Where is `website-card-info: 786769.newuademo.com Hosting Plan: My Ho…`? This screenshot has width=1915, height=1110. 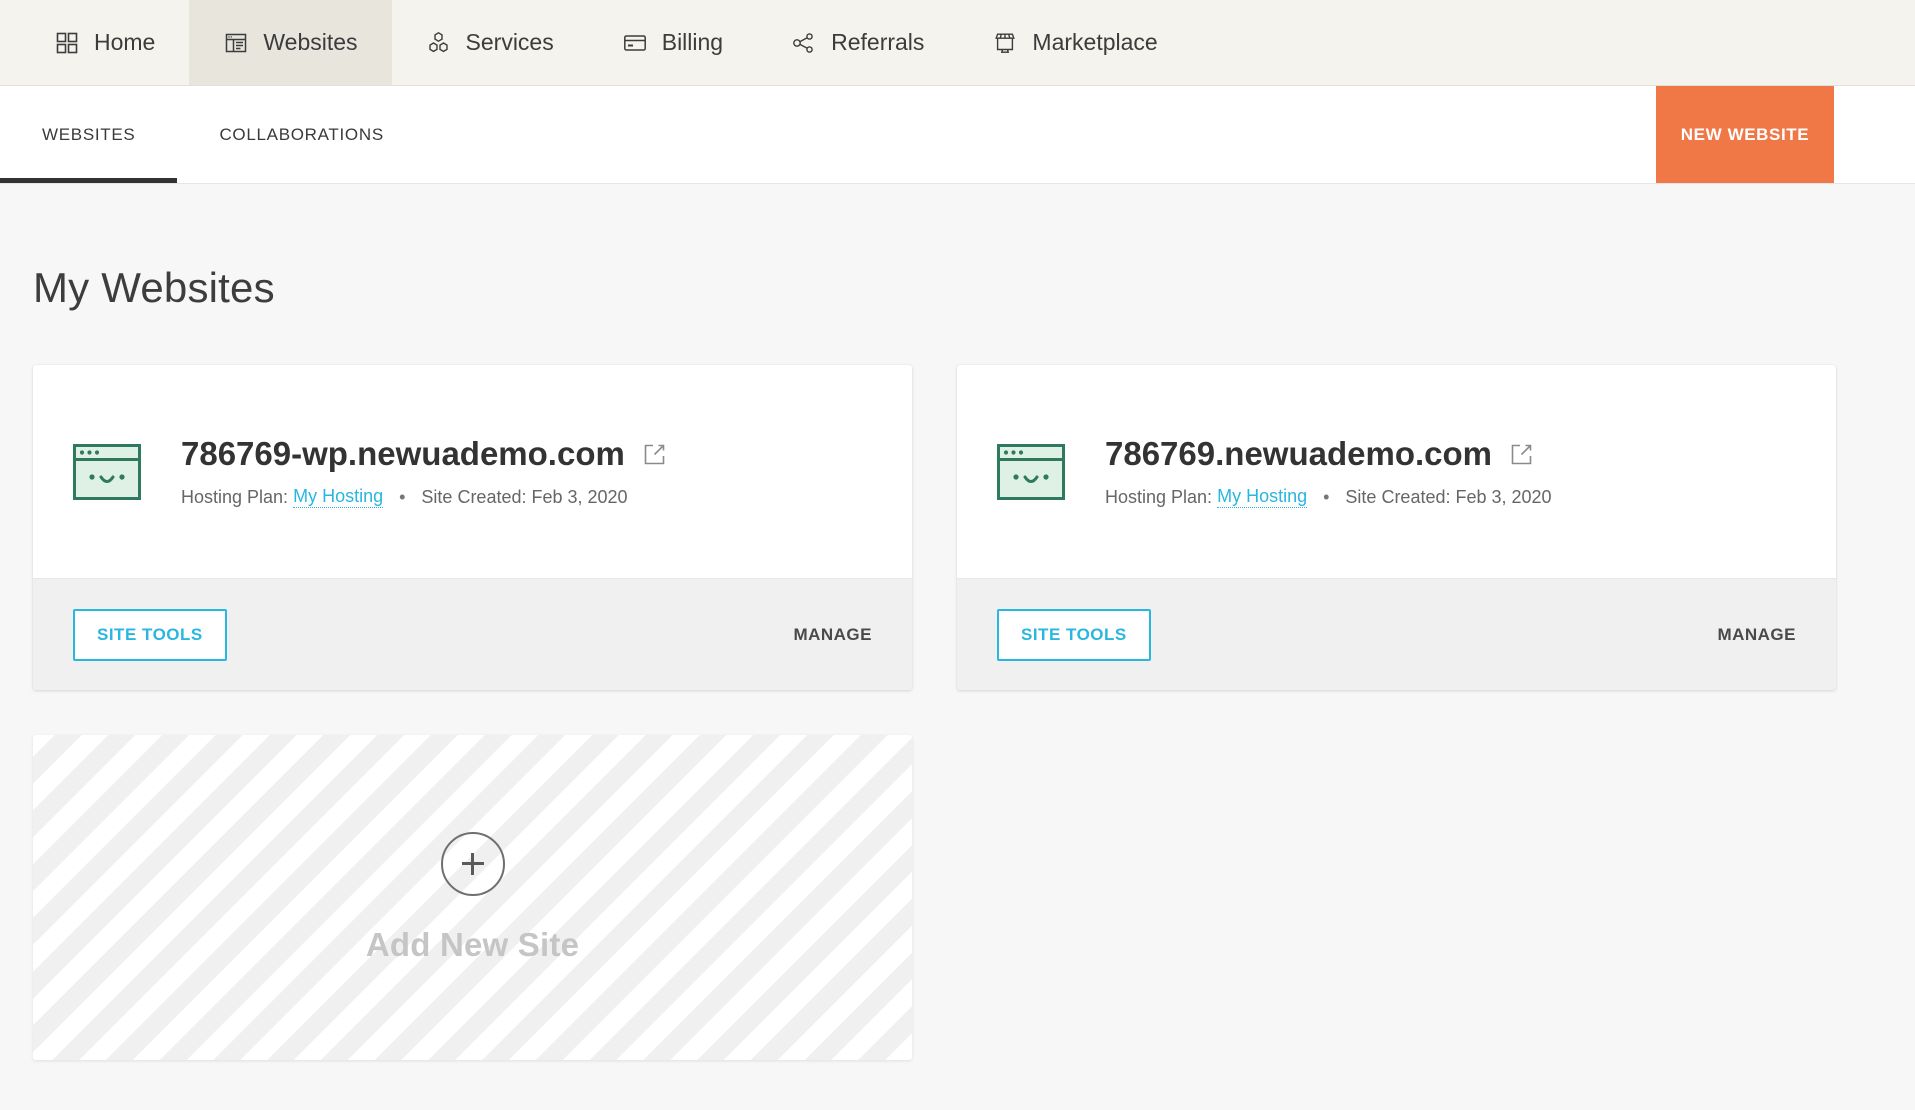 website-card-info: 786769.newuademo.com Hosting Plan: My Ho… is located at coordinates (1450, 471).